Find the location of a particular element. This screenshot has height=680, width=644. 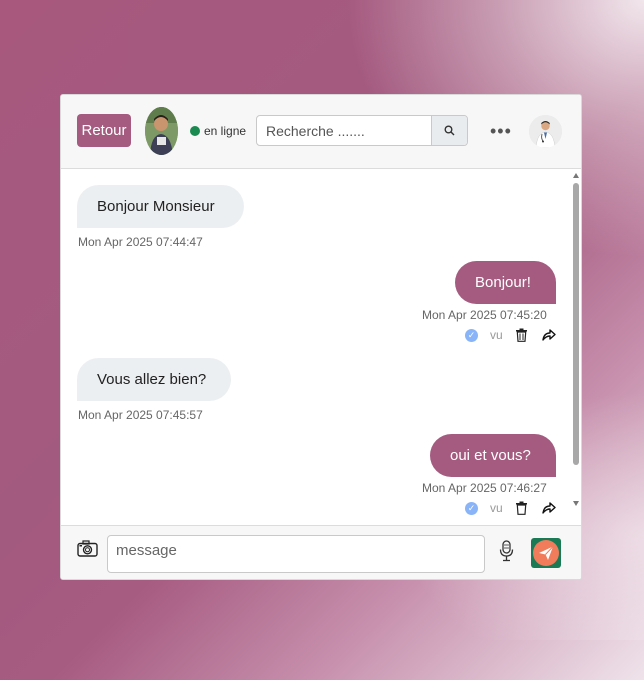

doctor-avatar is located at coordinates (545, 131).